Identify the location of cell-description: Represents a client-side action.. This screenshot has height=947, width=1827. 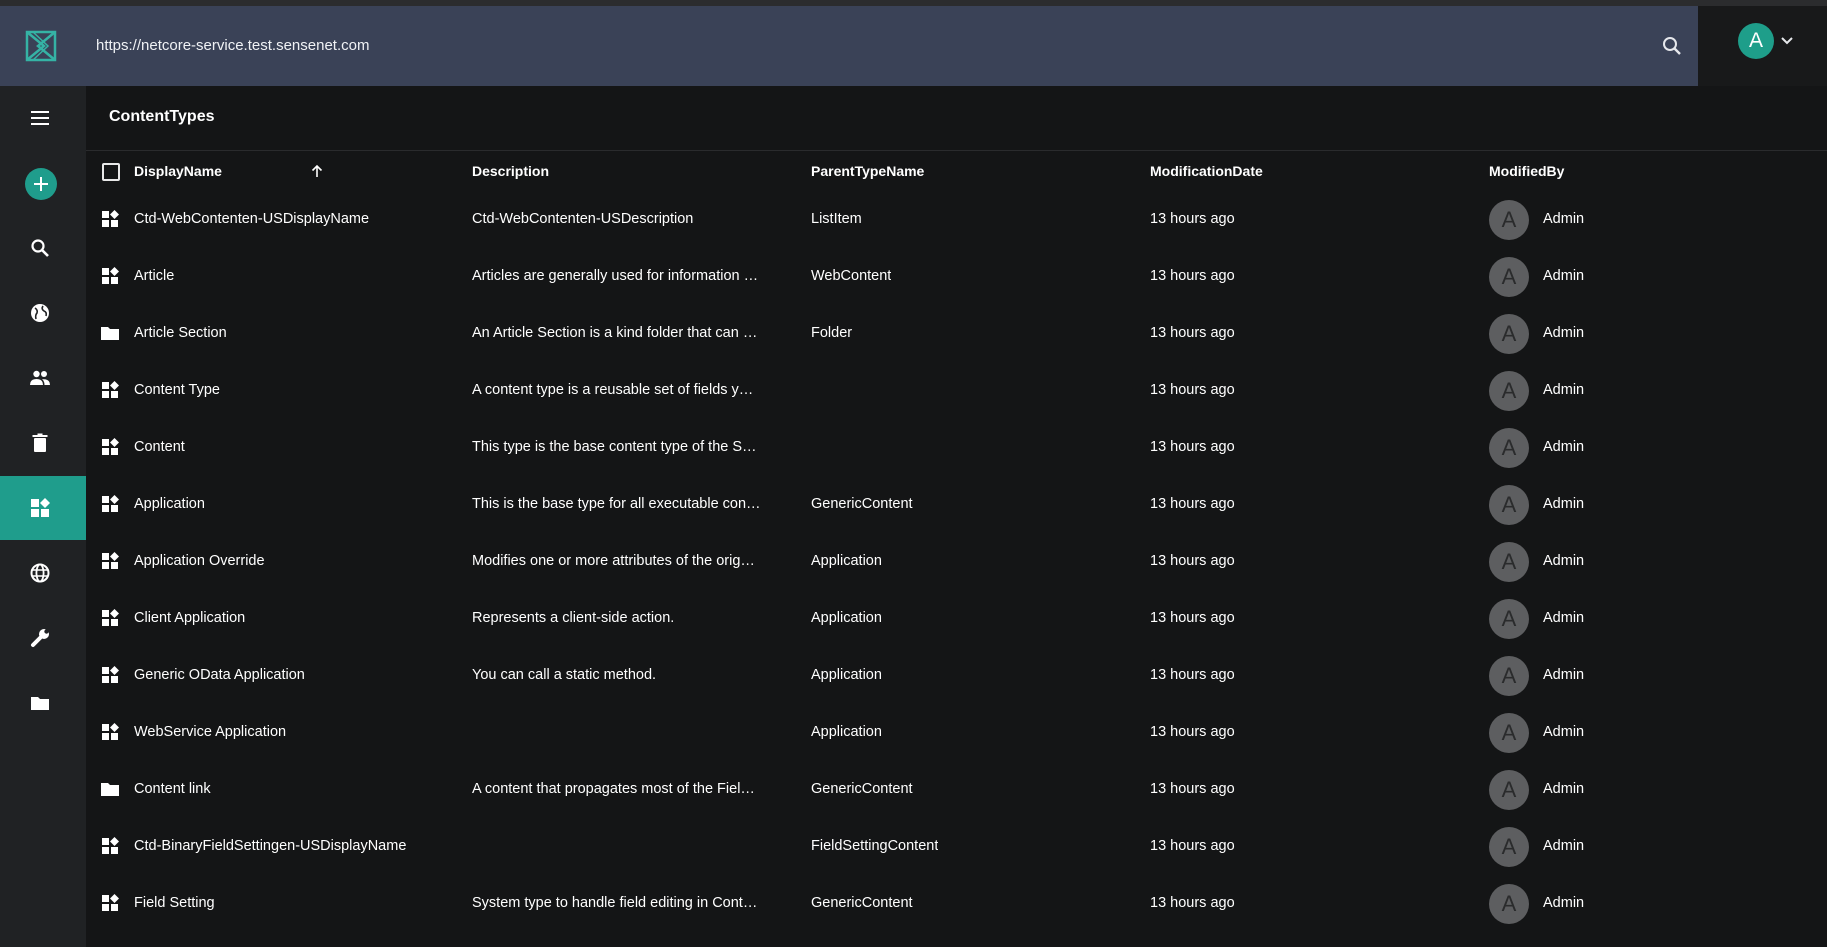
(573, 618).